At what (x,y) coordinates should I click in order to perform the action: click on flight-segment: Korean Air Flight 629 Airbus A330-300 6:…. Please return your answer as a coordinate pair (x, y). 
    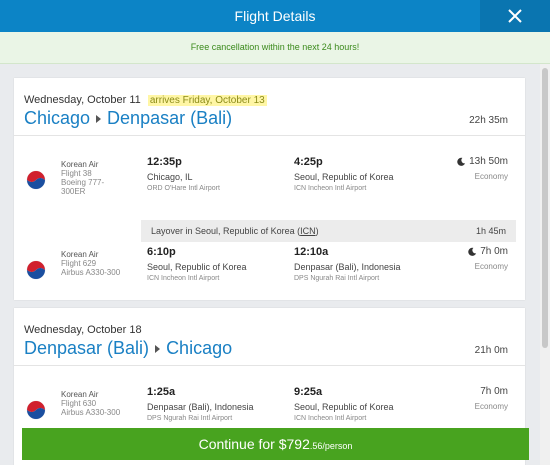
    Looking at the image, I should click on (269, 270).